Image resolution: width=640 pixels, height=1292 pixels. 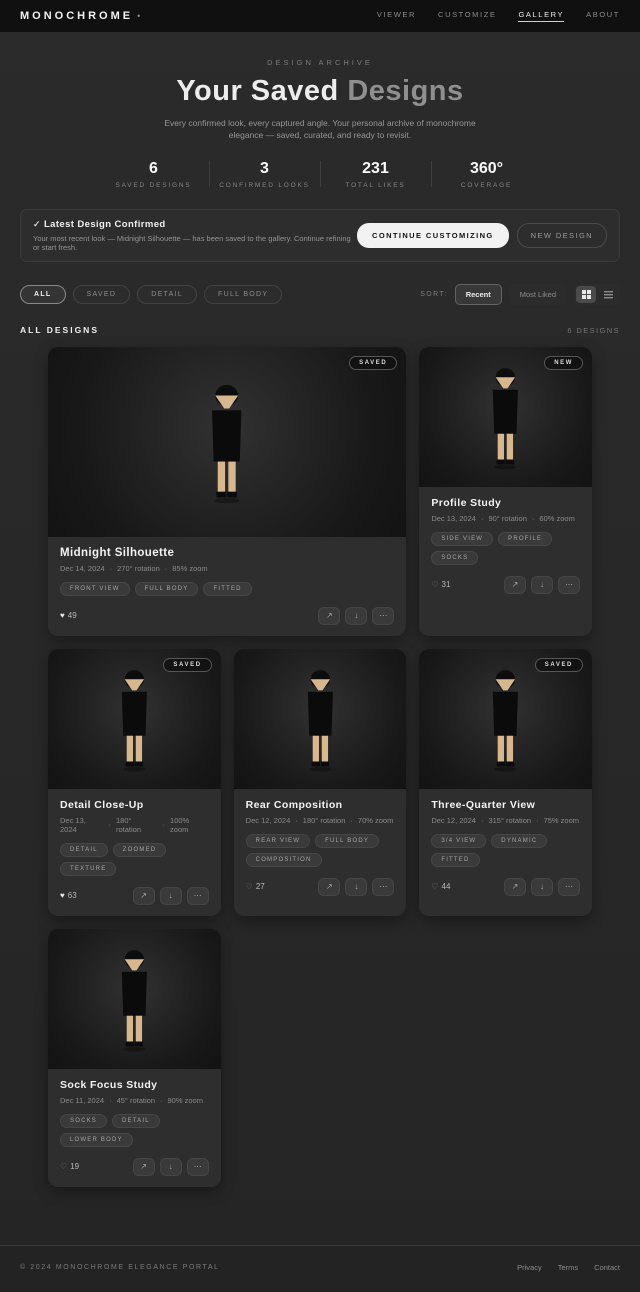 I want to click on like-button: ♡ 27, so click(x=255, y=886).